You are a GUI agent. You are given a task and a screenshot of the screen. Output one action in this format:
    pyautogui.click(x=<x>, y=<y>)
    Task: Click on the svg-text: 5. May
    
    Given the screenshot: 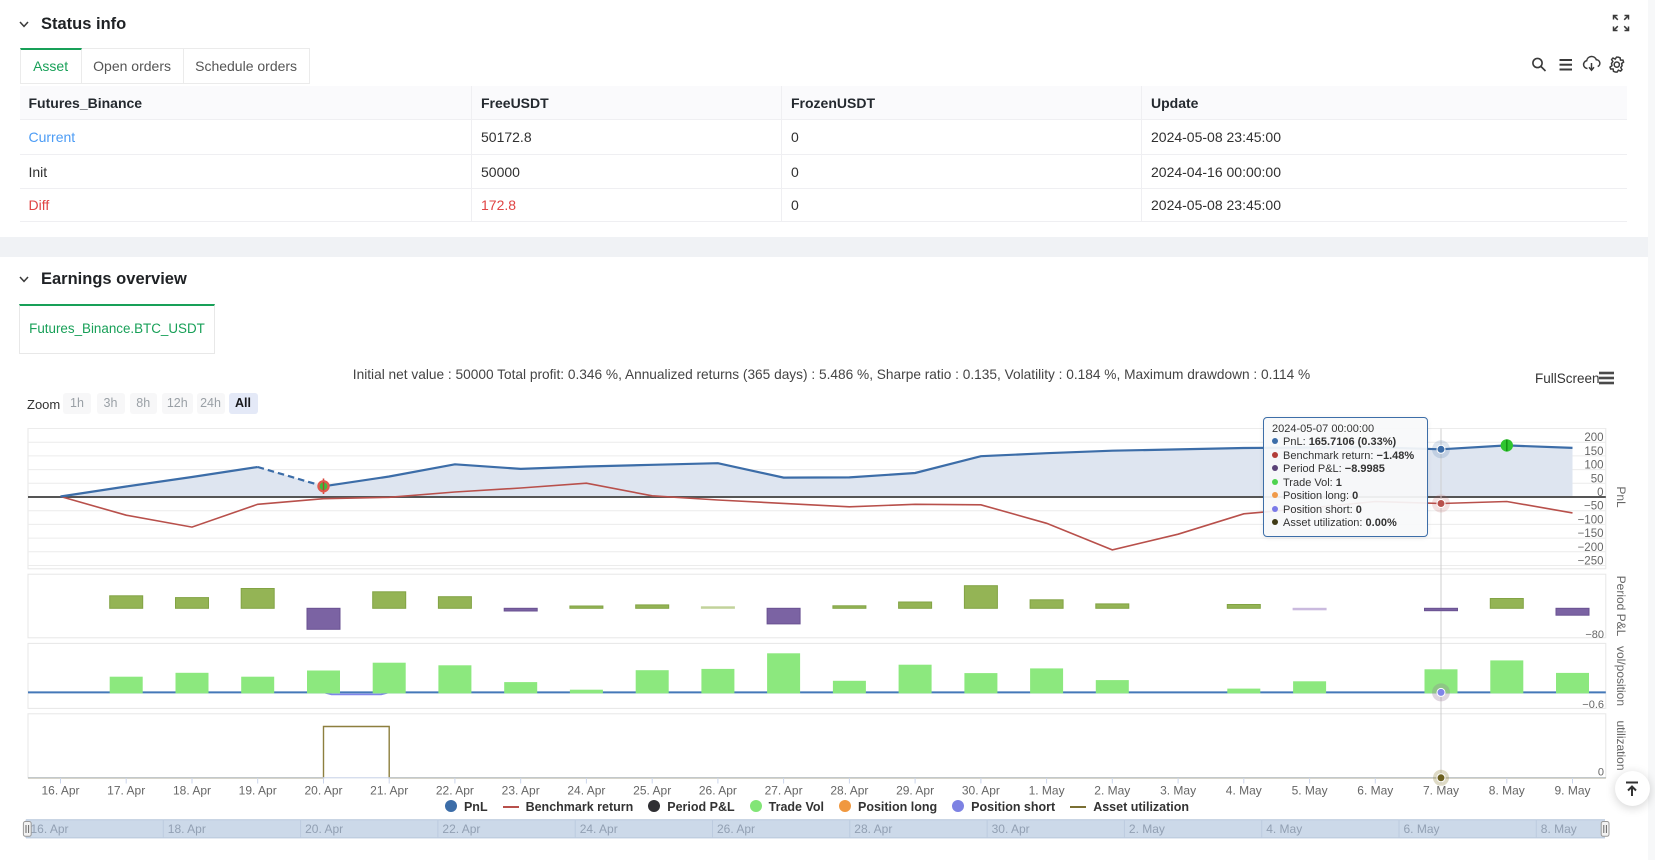 What is the action you would take?
    pyautogui.click(x=1310, y=791)
    